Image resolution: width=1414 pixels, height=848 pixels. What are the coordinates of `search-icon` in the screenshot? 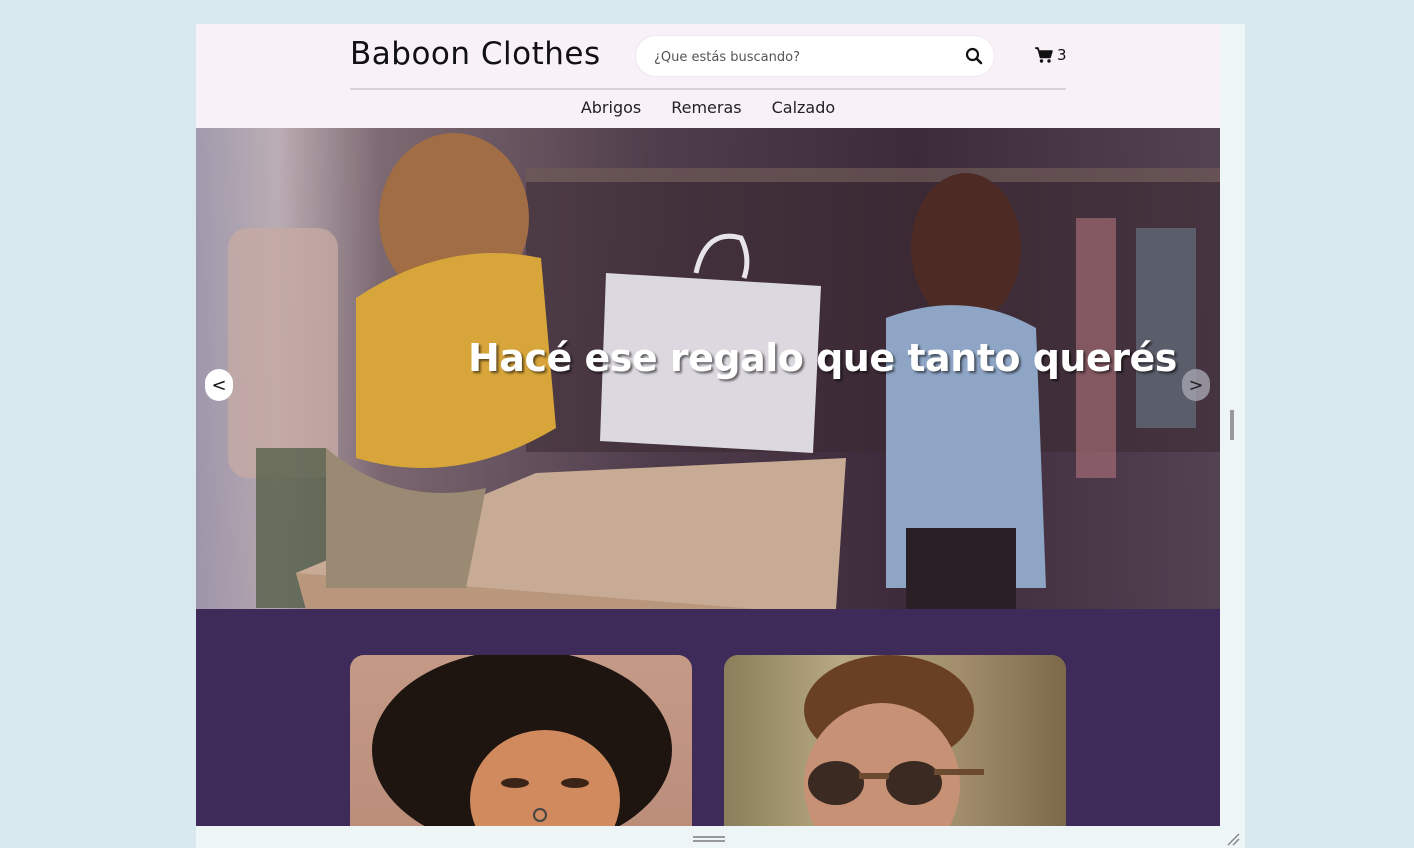 It's located at (974, 56).